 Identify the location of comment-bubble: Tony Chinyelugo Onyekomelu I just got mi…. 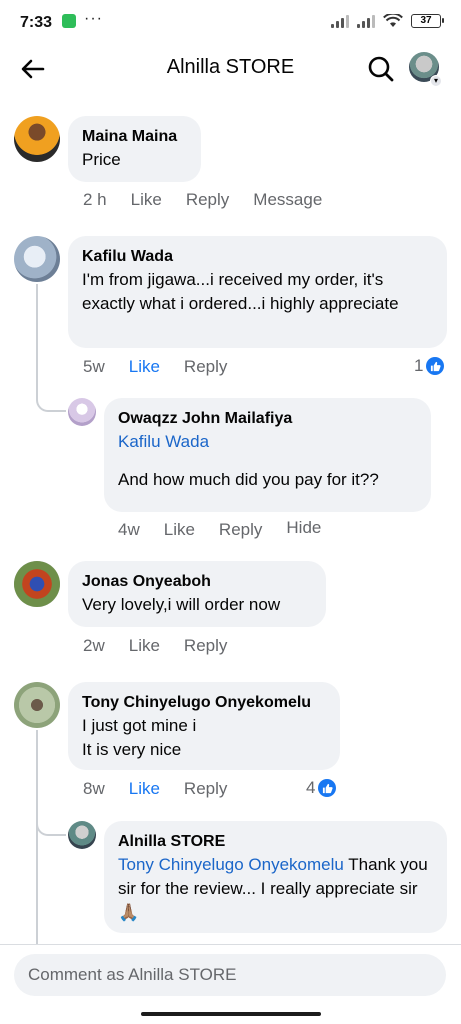
(204, 726).